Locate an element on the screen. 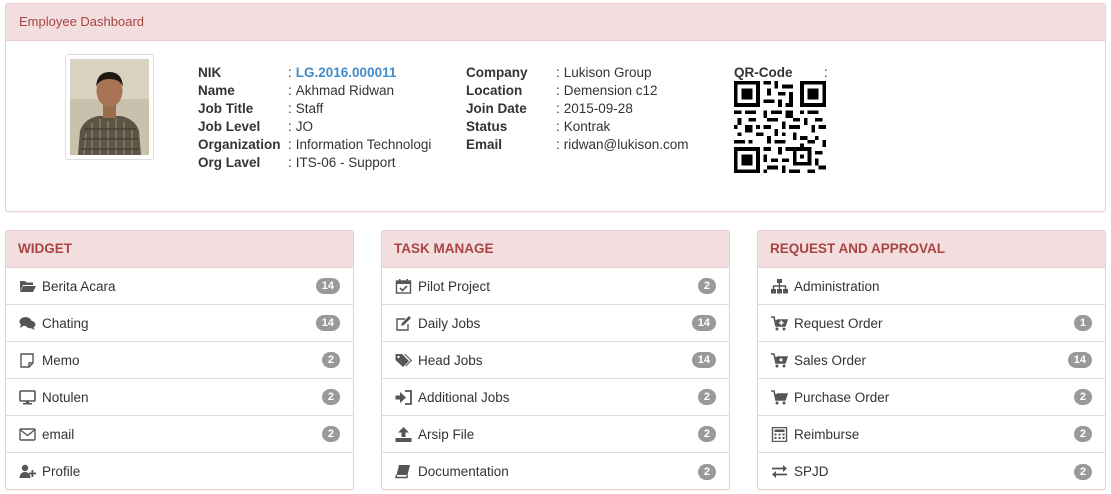  nik-label: NIK is located at coordinates (210, 72).